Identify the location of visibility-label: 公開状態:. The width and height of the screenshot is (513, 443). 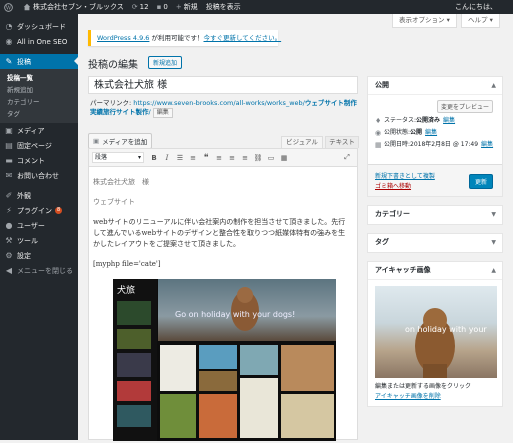
(397, 132).